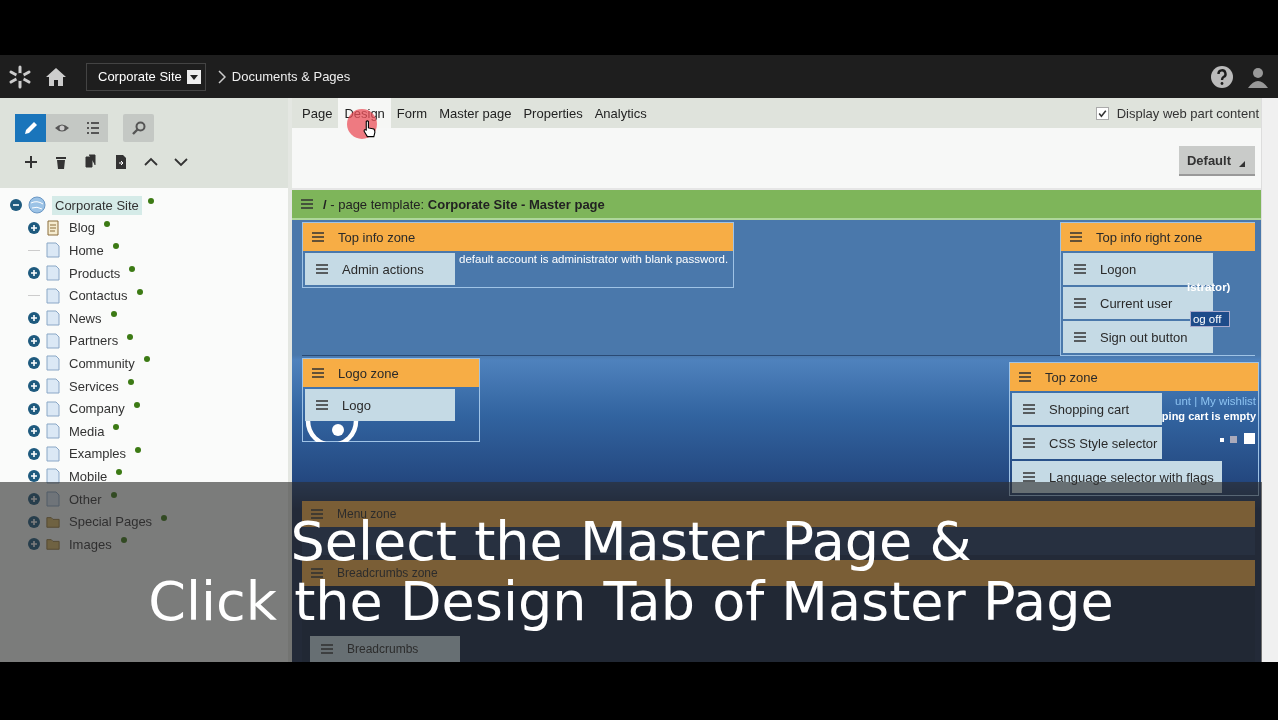 The image size is (1278, 720). What do you see at coordinates (1222, 76) in the screenshot?
I see `help-icon` at bounding box center [1222, 76].